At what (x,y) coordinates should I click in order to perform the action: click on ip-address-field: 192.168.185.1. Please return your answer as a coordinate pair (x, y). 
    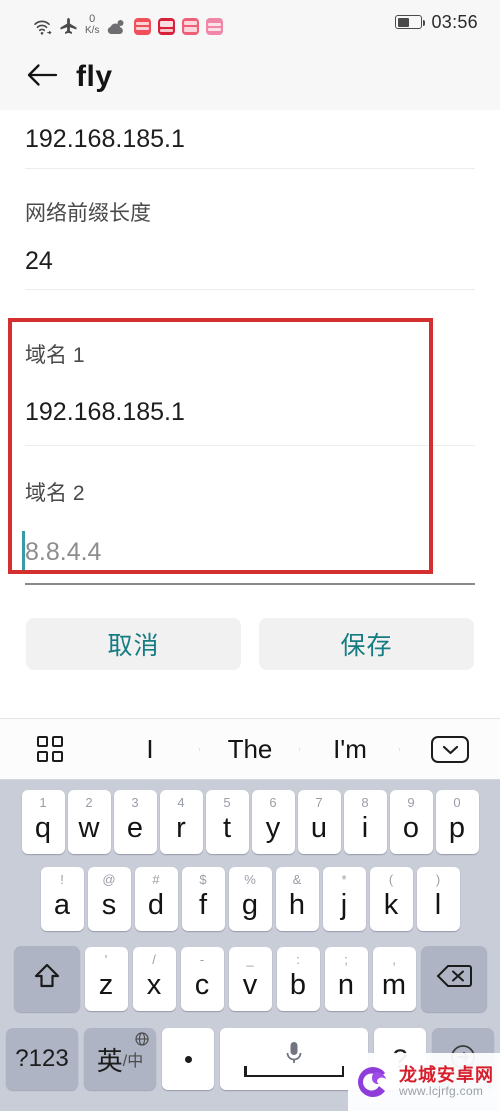
    Looking at the image, I should click on (250, 139).